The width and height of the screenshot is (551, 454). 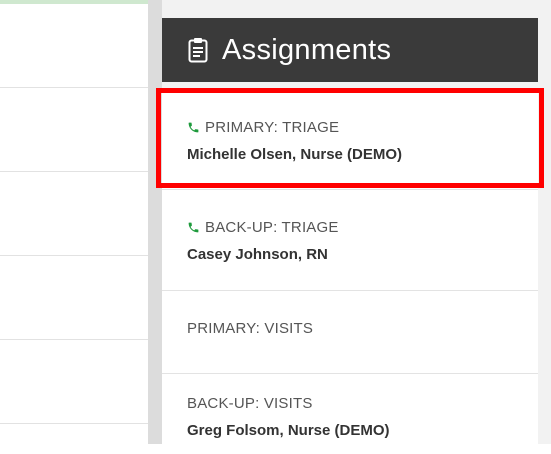 I want to click on assignments-header: Assignments, so click(x=350, y=50).